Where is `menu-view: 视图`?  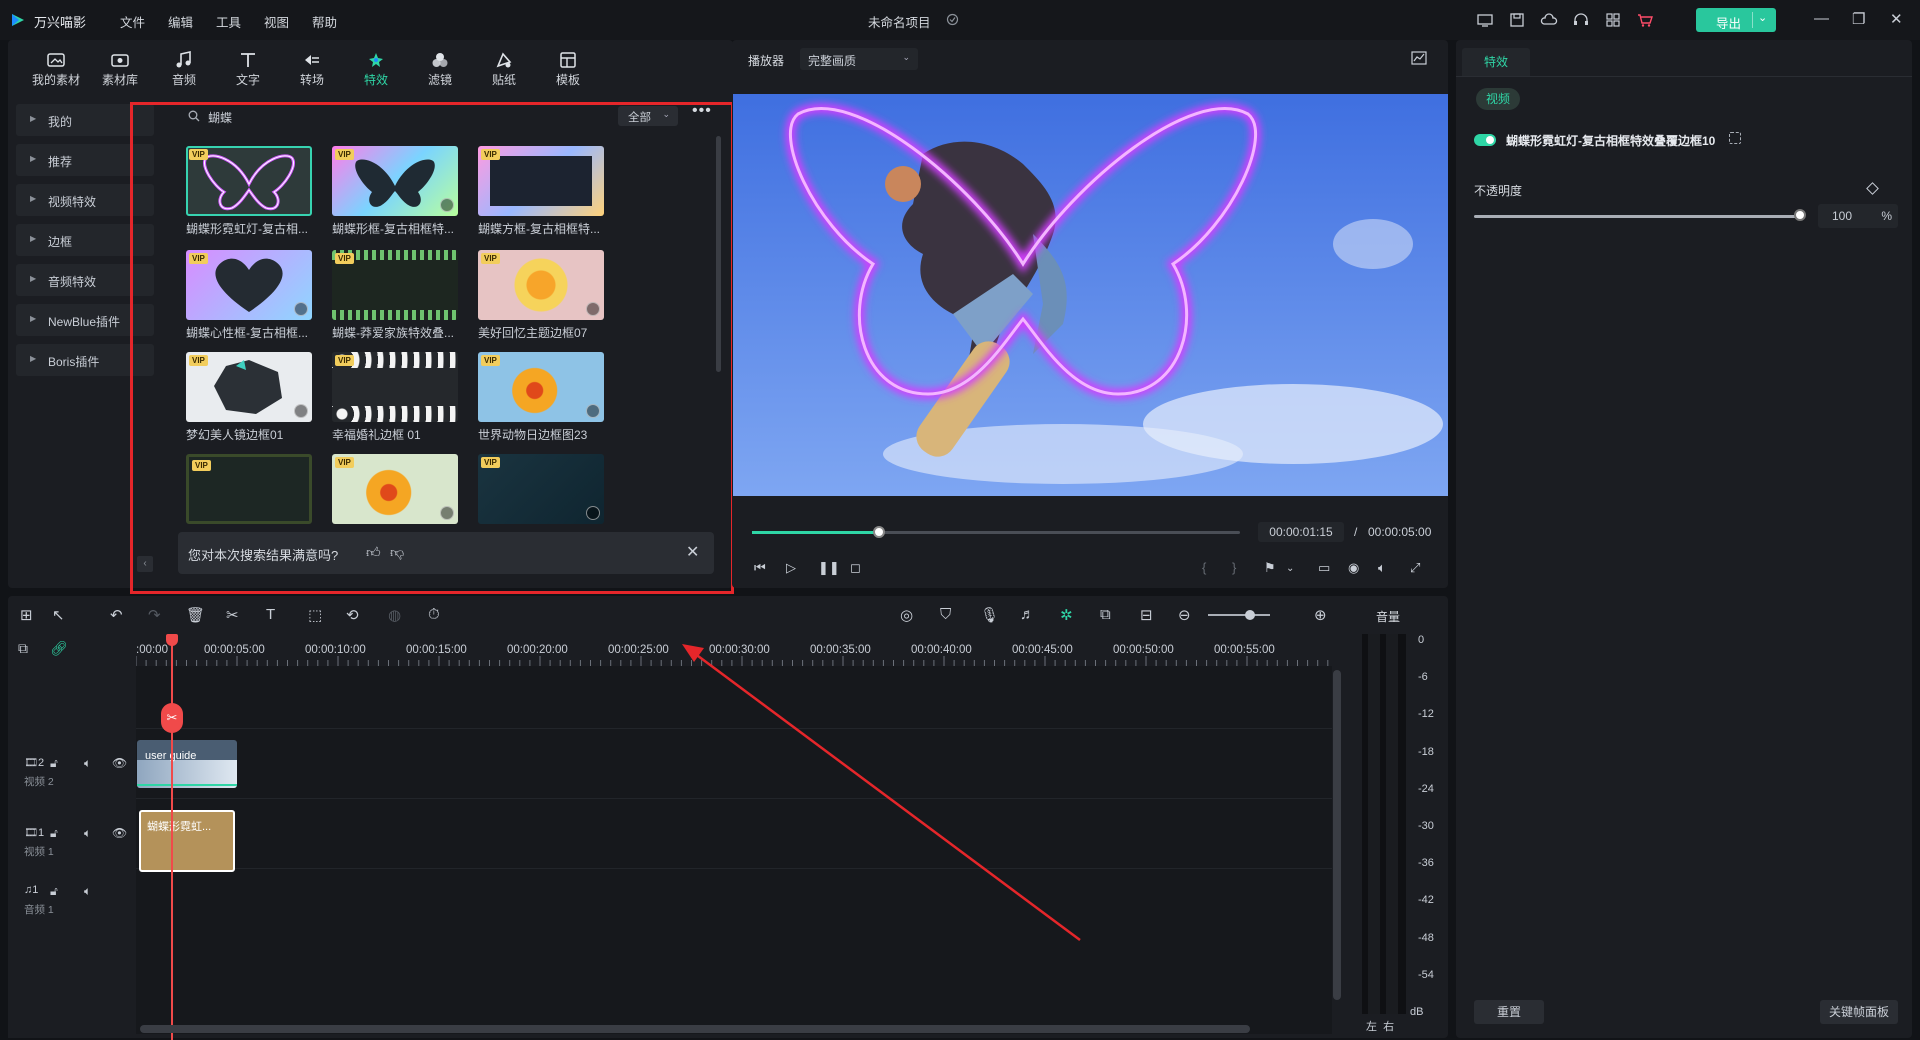
menu-view: 视图 is located at coordinates (276, 21).